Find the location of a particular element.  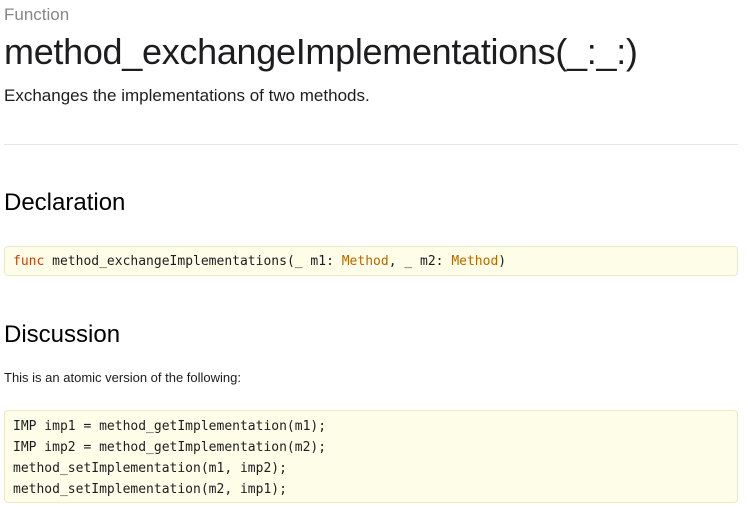

discussion-heading: Discussion is located at coordinates (62, 334).